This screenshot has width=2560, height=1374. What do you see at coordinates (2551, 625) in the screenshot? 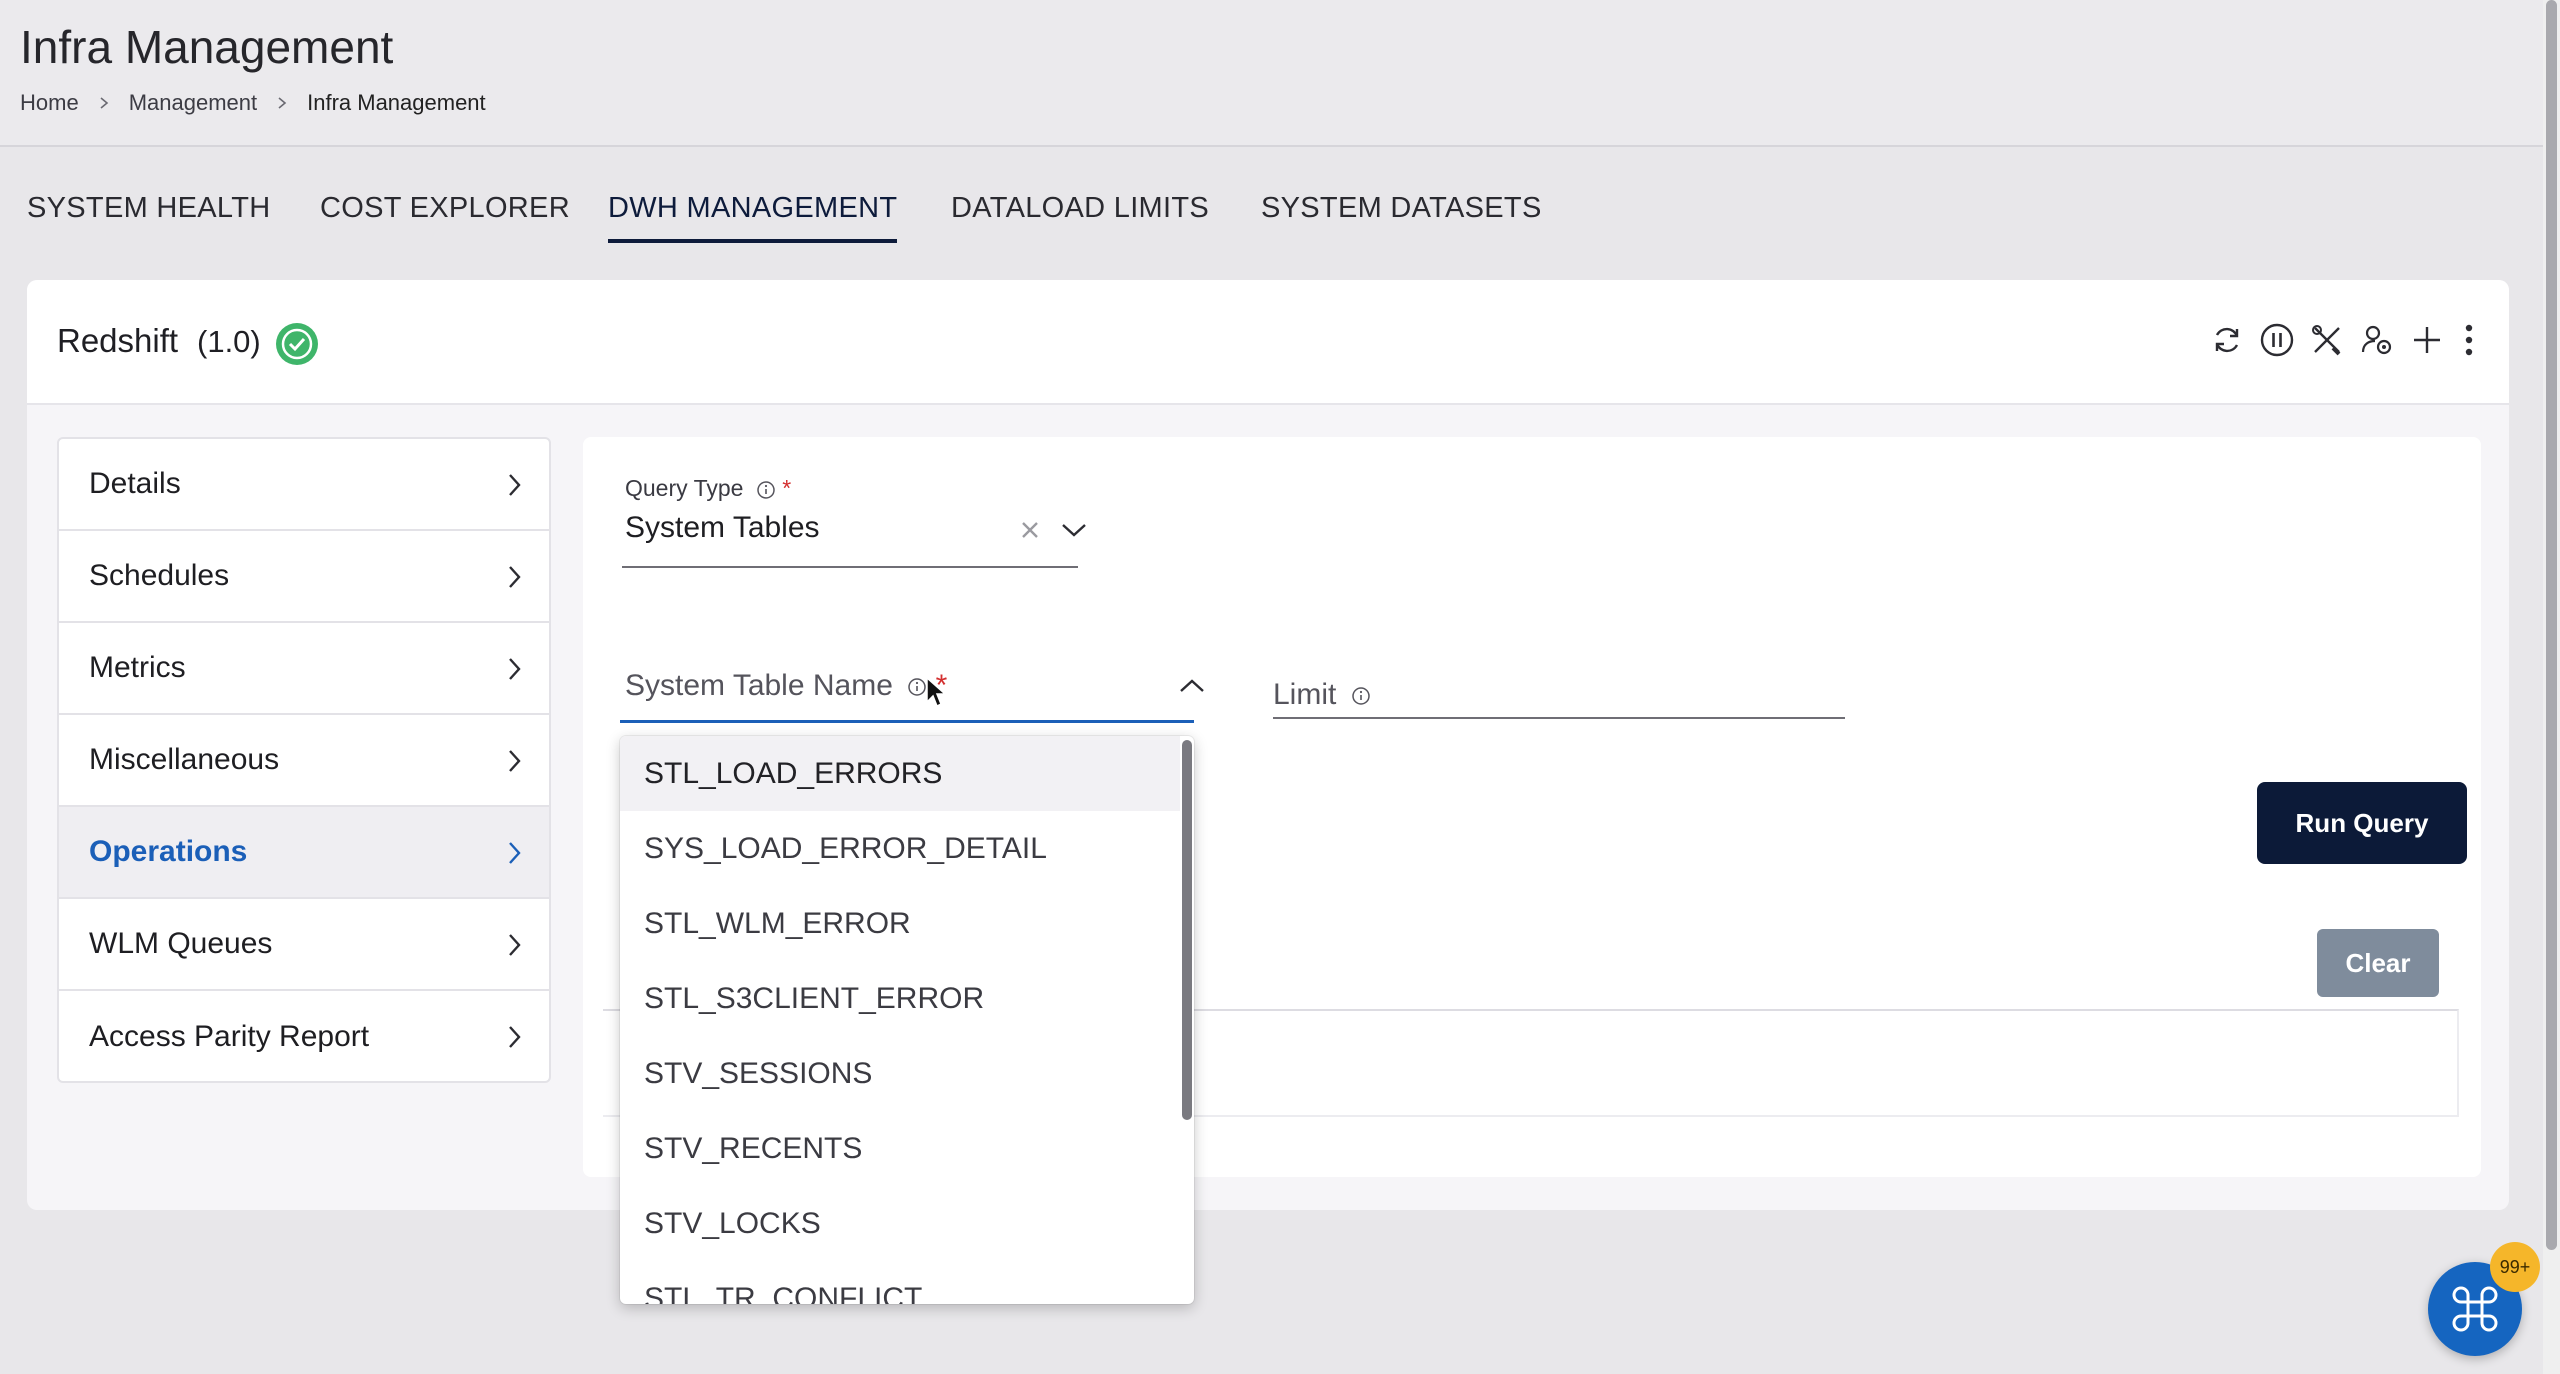
I see `page-scrollbar-thumb` at bounding box center [2551, 625].